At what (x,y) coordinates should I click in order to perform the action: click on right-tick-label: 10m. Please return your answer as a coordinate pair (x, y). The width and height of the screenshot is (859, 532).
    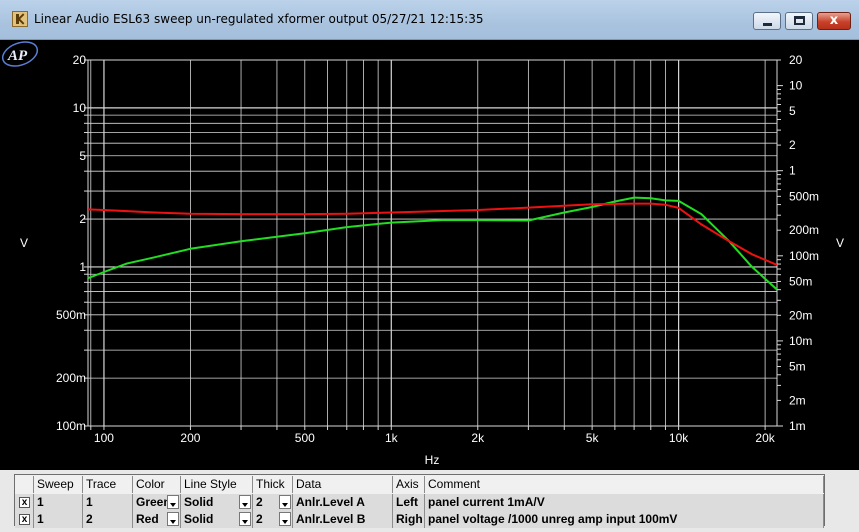
    Looking at the image, I should click on (800, 341).